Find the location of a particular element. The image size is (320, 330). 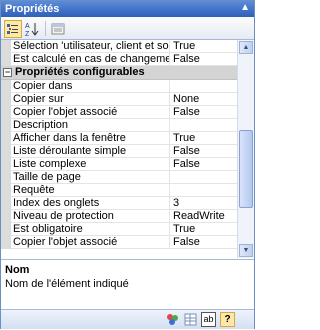

category-header: − Propriétés configurables is located at coordinates (119, 73).